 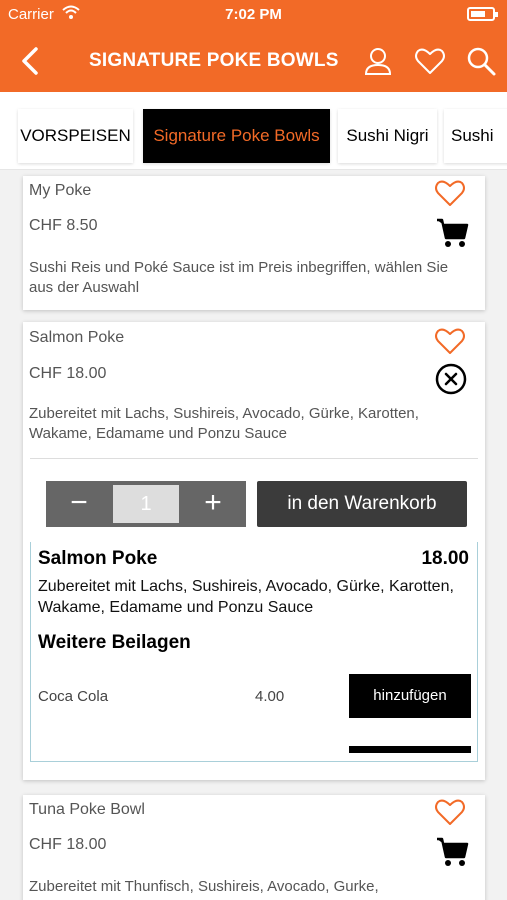 What do you see at coordinates (387, 136) in the screenshot?
I see `tab-sushi-nigri: Sushi Nigri` at bounding box center [387, 136].